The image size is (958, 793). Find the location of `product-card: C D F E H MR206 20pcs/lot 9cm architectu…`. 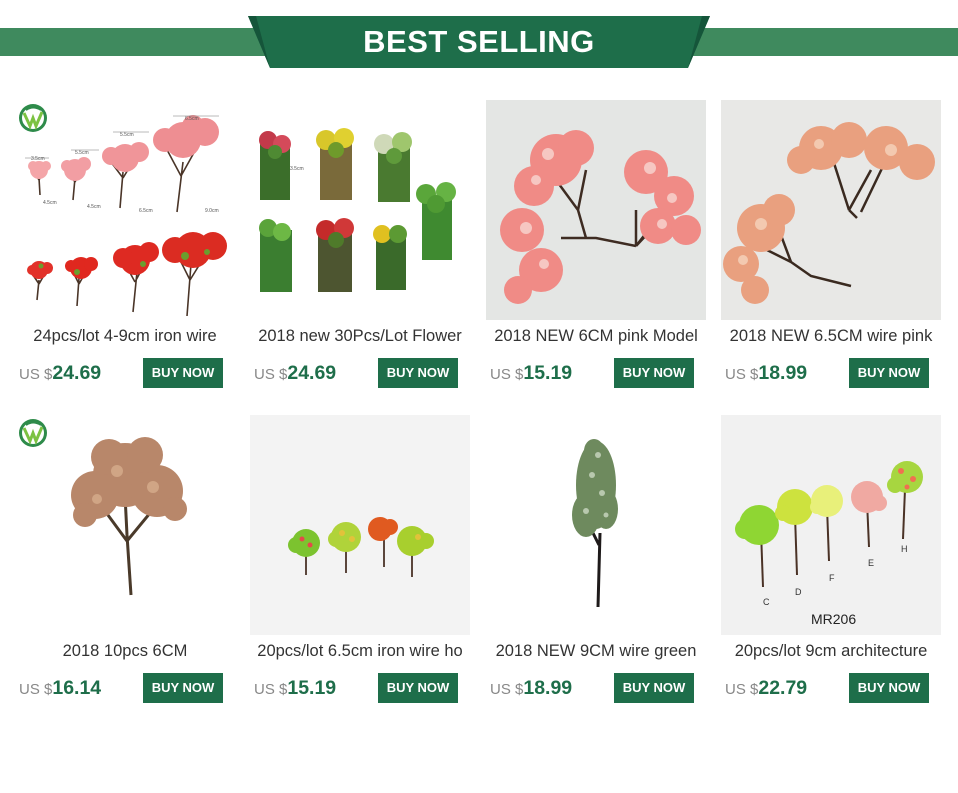

product-card: C D F E H MR206 20pcs/lot 9cm architectu… is located at coordinates (831, 565).